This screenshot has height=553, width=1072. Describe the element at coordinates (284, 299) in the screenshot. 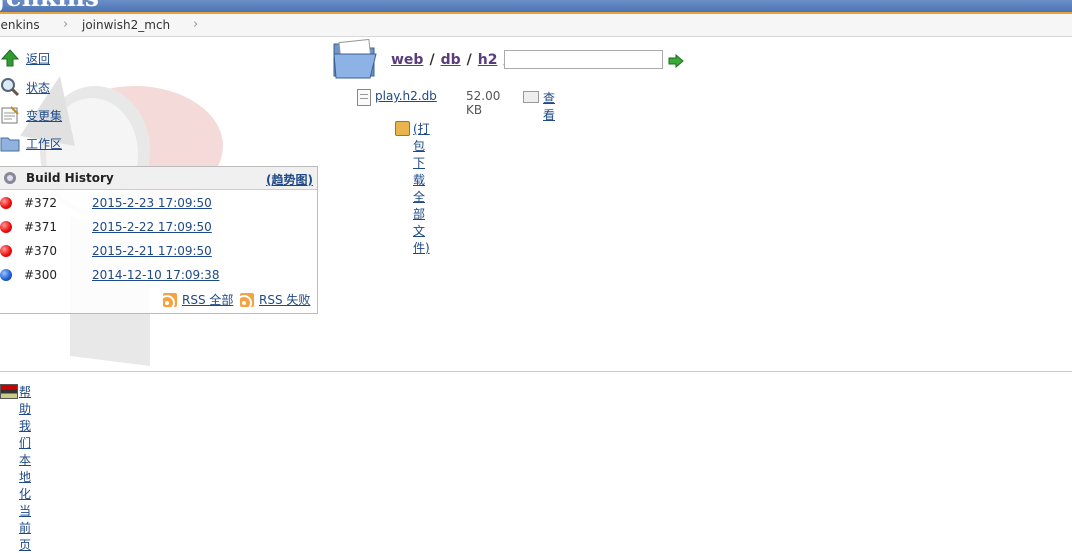

I see `rss-failed-link: RSS 失败` at that location.